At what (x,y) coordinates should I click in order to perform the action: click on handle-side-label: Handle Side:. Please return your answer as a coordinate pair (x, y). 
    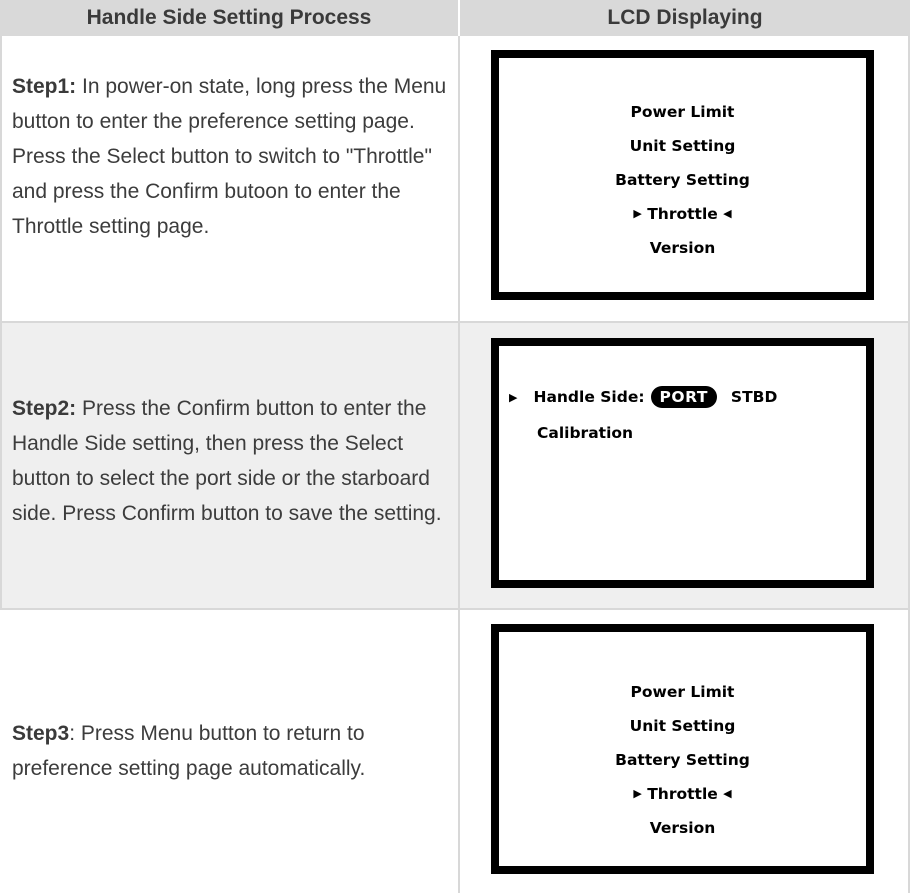
    Looking at the image, I should click on (589, 397).